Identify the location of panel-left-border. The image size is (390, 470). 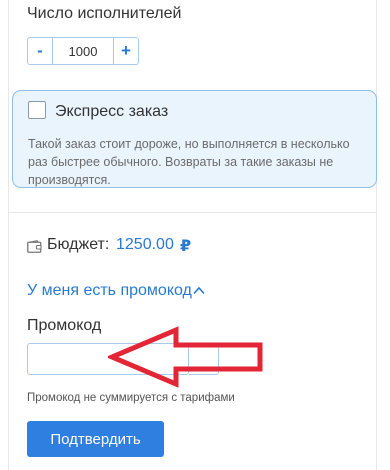
(8, 235).